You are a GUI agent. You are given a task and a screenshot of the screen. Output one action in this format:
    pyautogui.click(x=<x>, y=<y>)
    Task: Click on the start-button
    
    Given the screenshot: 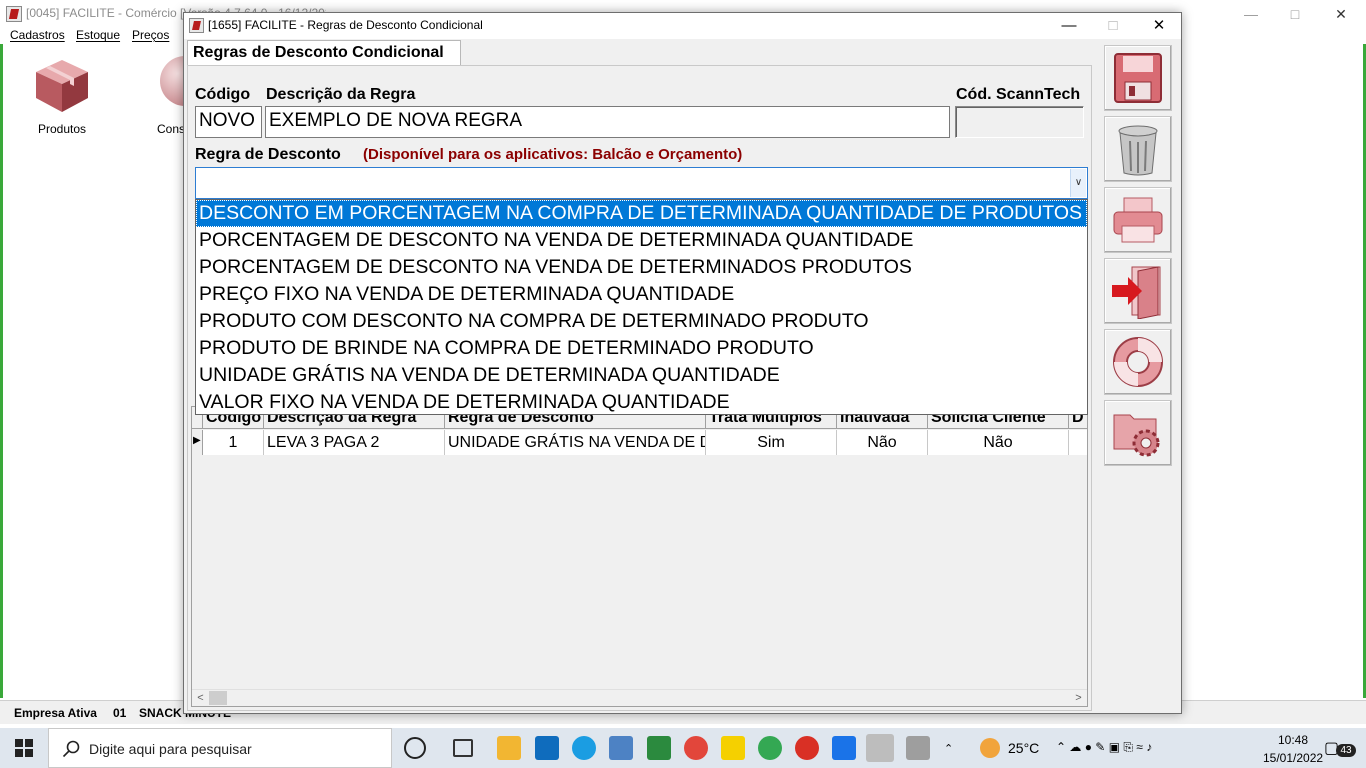 What is the action you would take?
    pyautogui.click(x=24, y=748)
    